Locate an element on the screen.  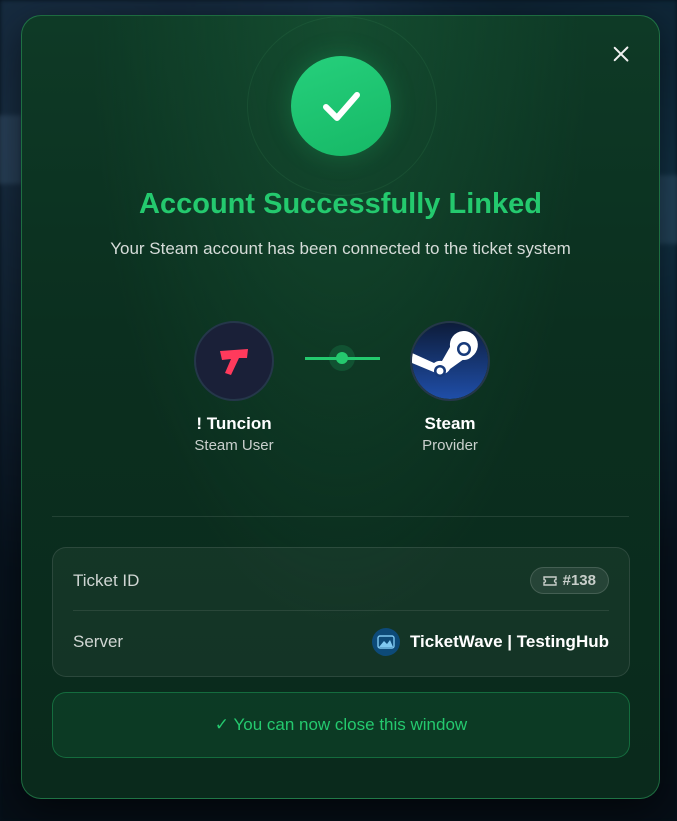
server-name: TicketWave | TestingHub is located at coordinates (509, 641).